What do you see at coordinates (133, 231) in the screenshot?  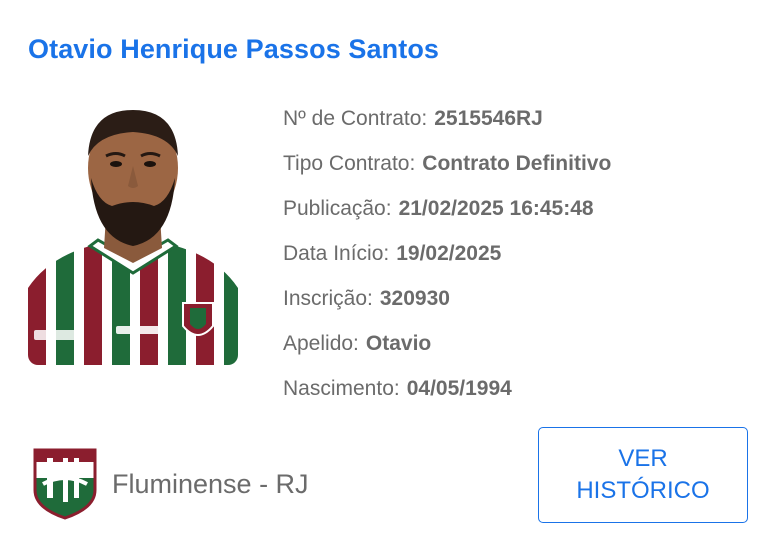 I see `player-photo` at bounding box center [133, 231].